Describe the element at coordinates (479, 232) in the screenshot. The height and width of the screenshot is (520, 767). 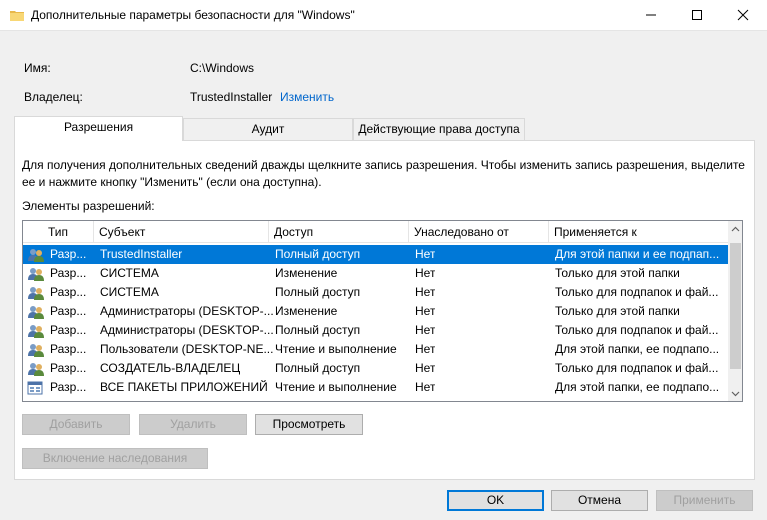
I see `column-header-inherited-from: Унаследовано от` at that location.